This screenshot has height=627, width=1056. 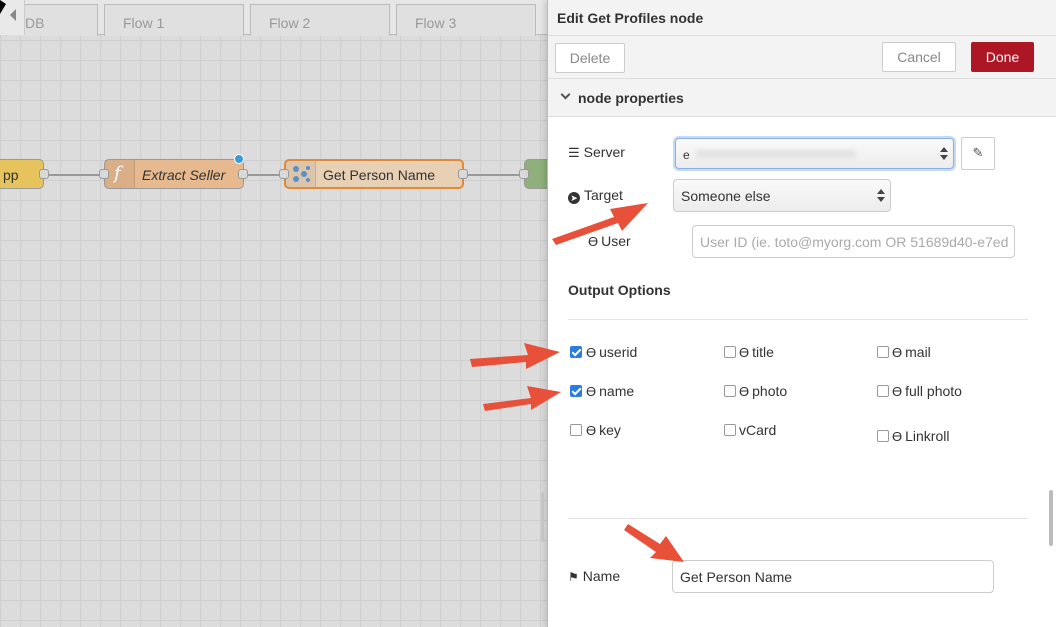 I want to click on node-get-person-name-output-port, so click(x=463, y=174).